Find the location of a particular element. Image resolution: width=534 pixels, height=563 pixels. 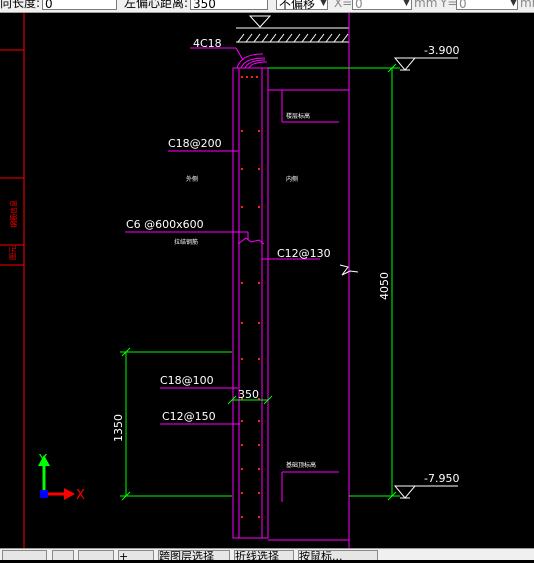

dimension-height-text: 4050 is located at coordinates (384, 286).